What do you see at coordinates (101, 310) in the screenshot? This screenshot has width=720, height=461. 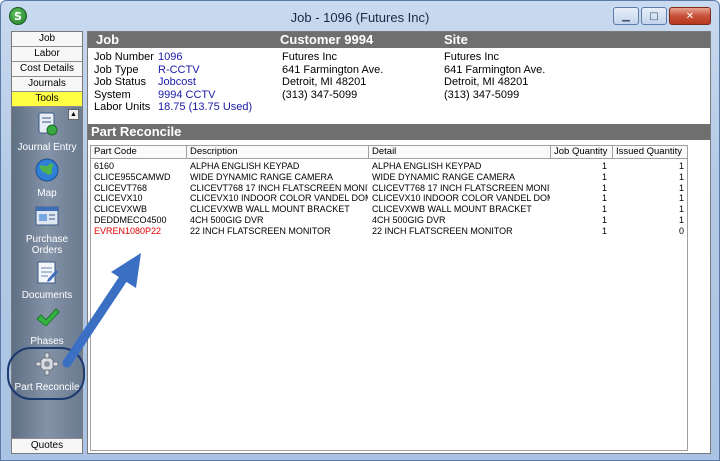 I see `annotation-arrow` at bounding box center [101, 310].